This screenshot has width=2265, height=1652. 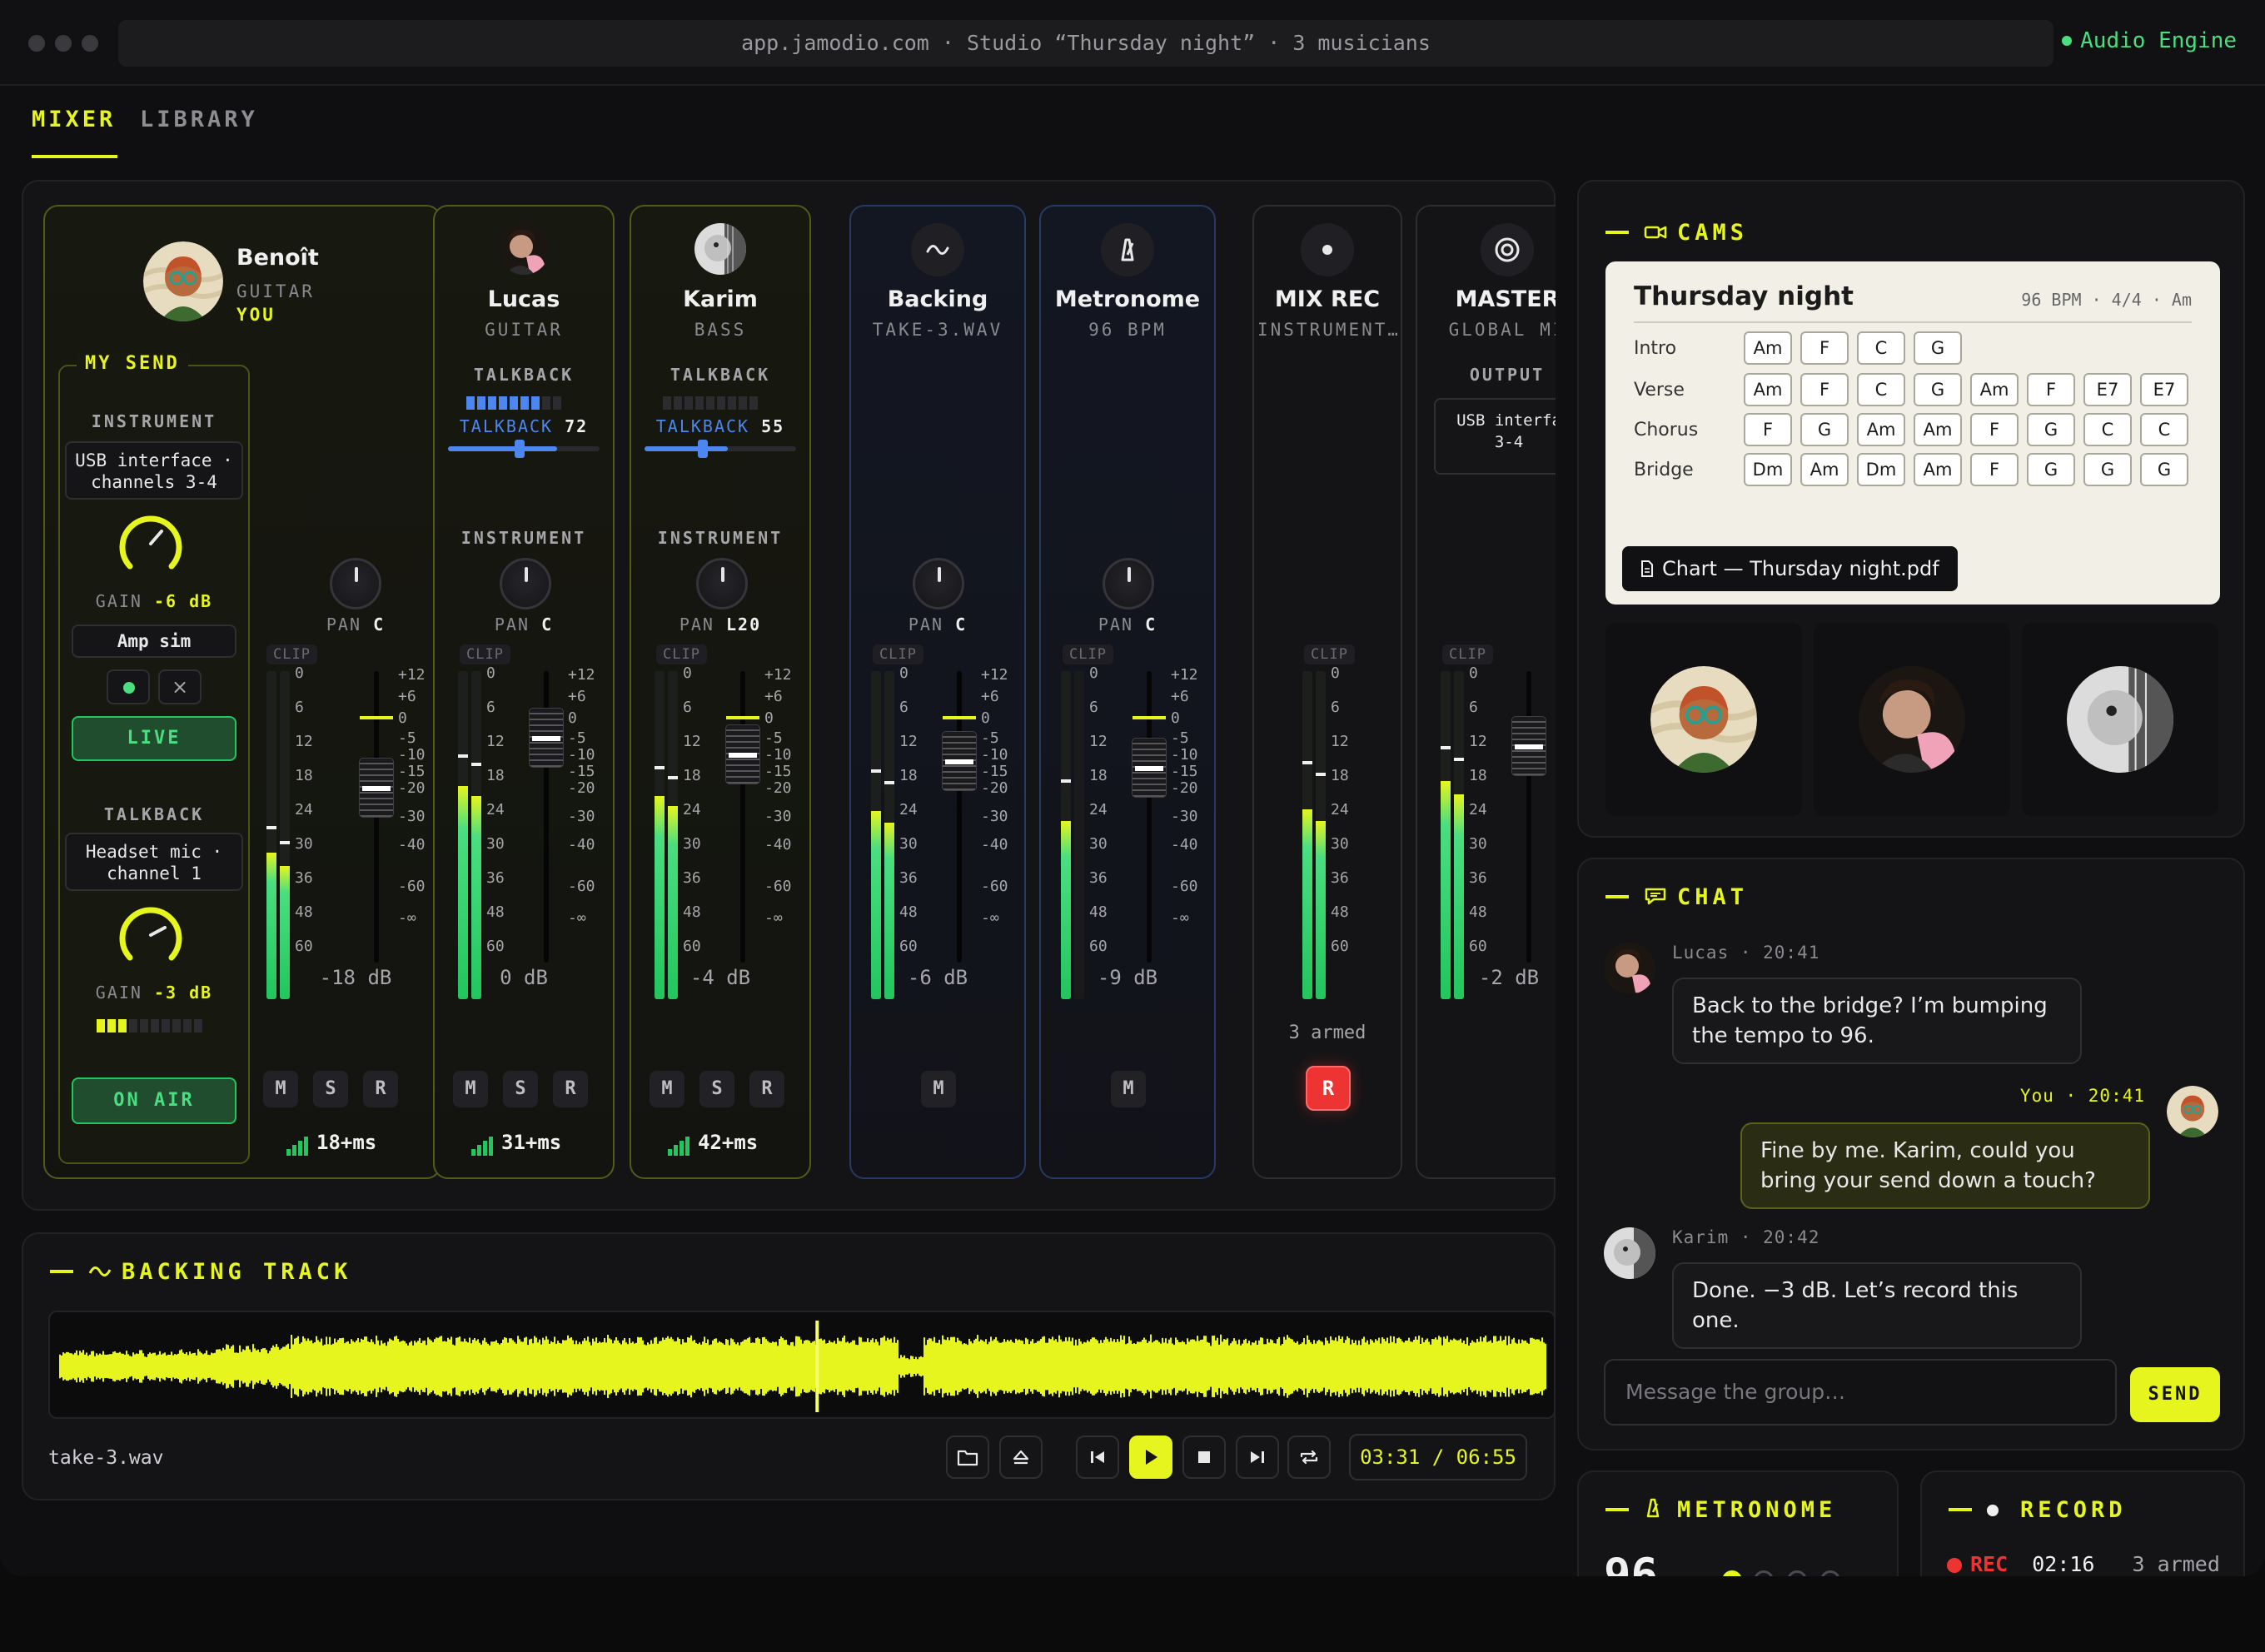 I want to click on remove-effect-button: ×, so click(x=180, y=687).